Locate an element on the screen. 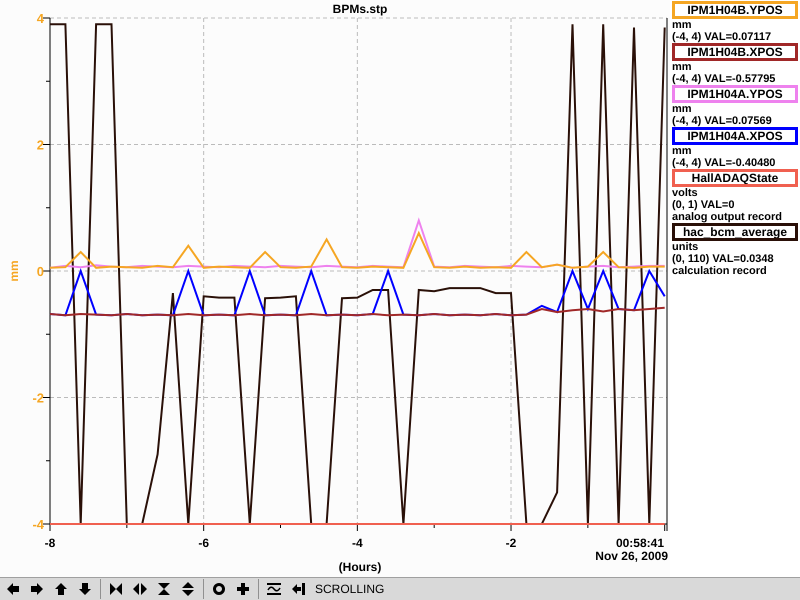 This screenshot has width=800, height=600. zoom-out-horizontal-icon is located at coordinates (140, 589).